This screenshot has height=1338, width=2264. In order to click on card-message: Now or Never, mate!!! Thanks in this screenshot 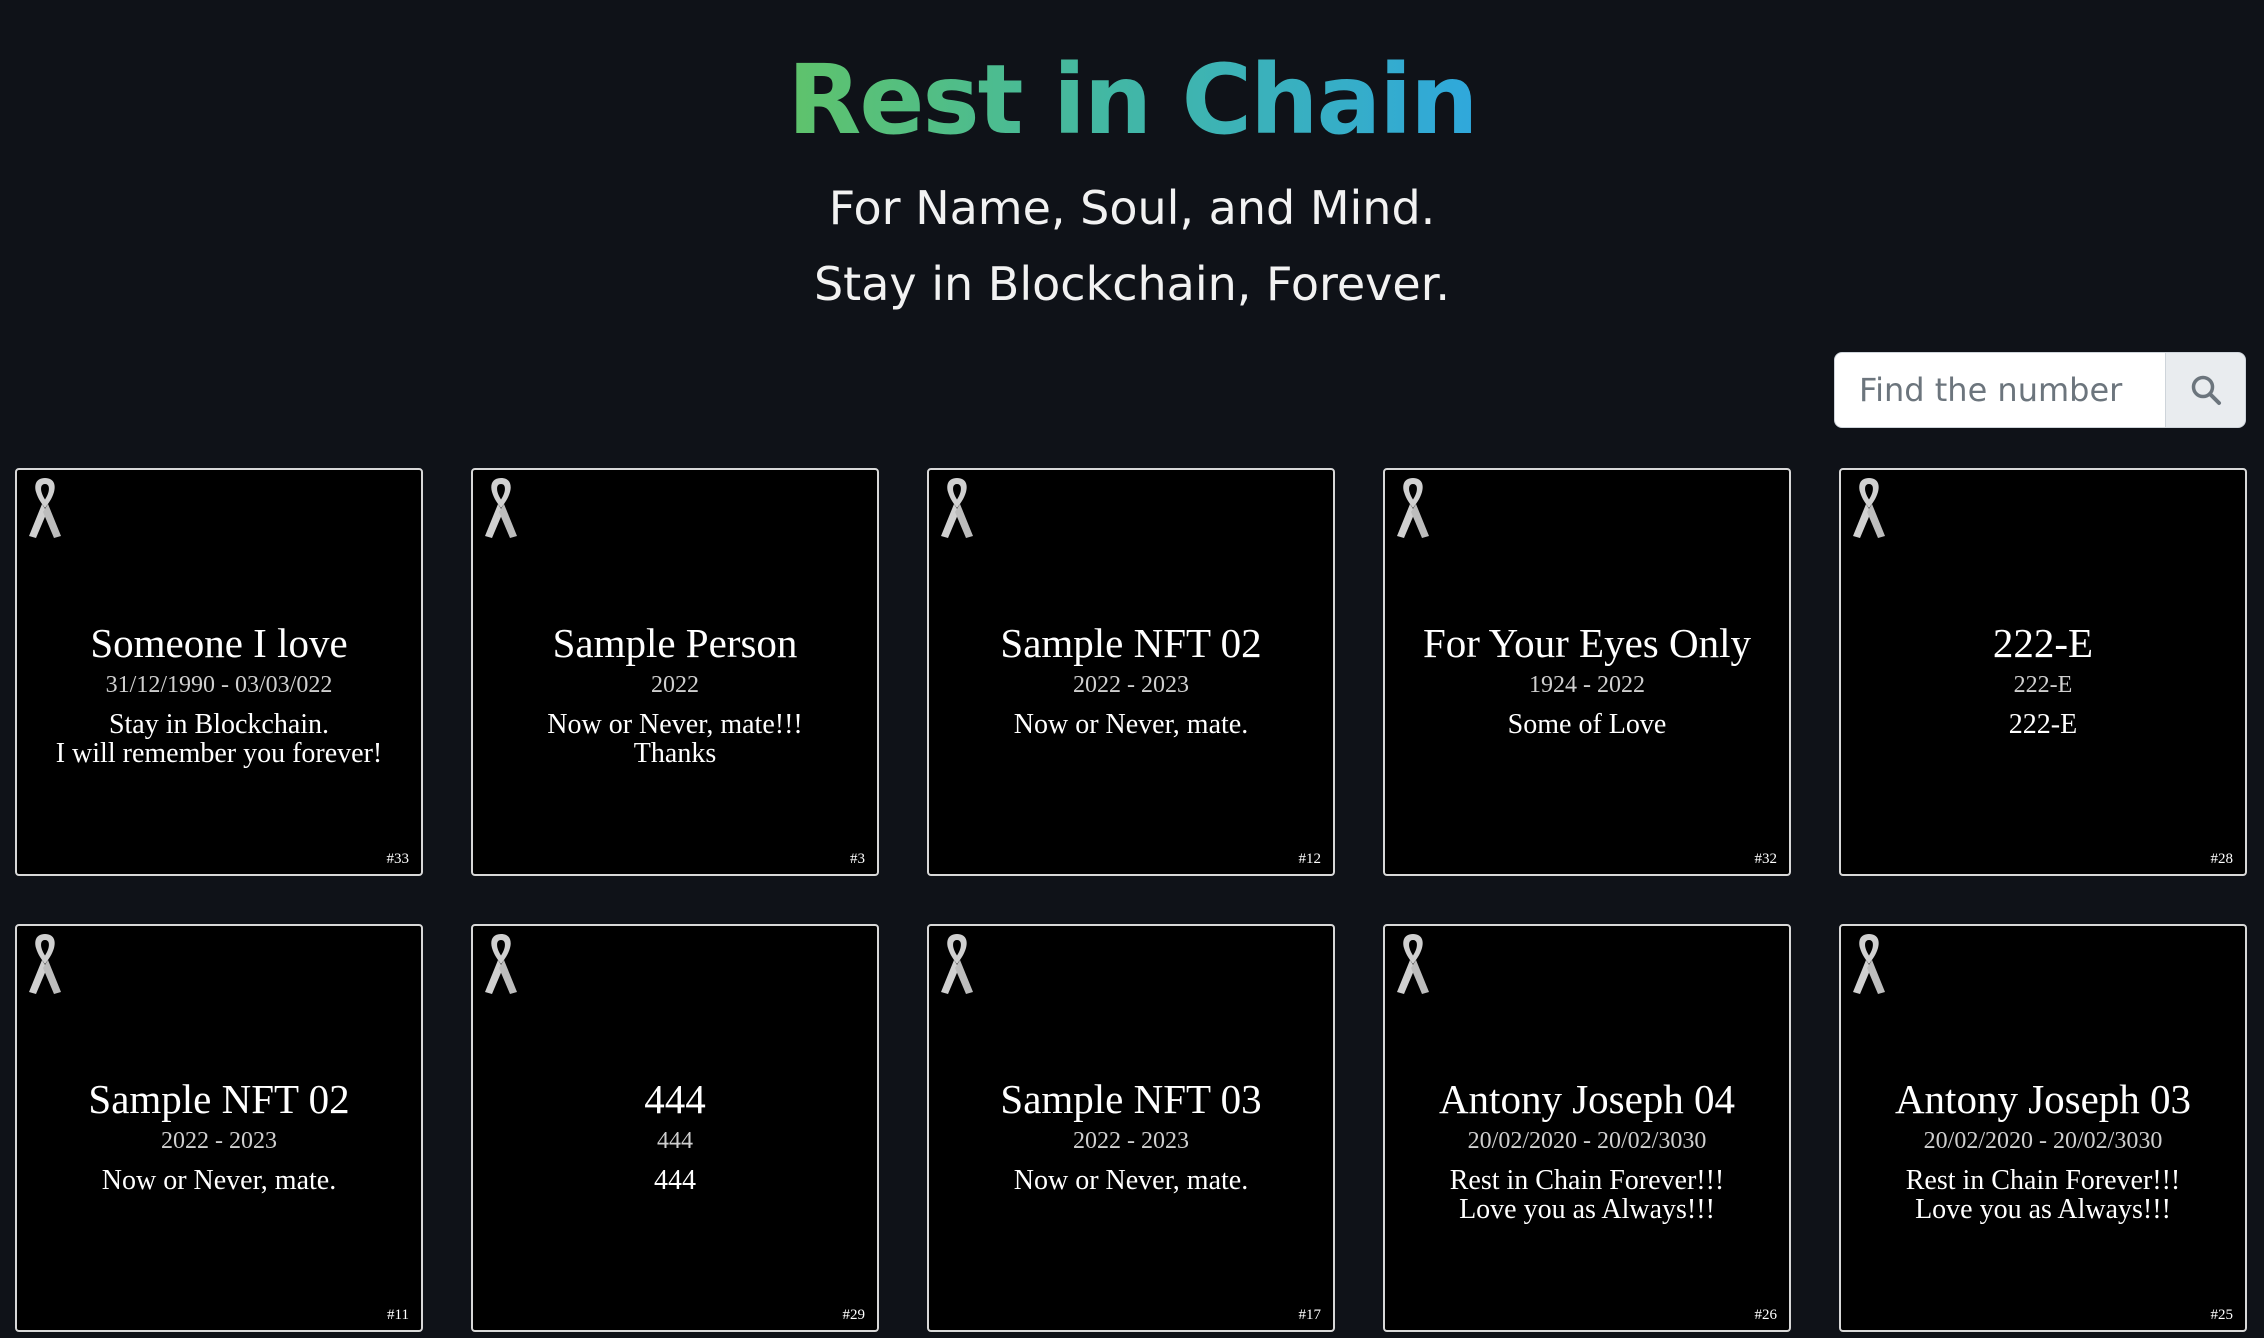, I will do `click(675, 739)`.